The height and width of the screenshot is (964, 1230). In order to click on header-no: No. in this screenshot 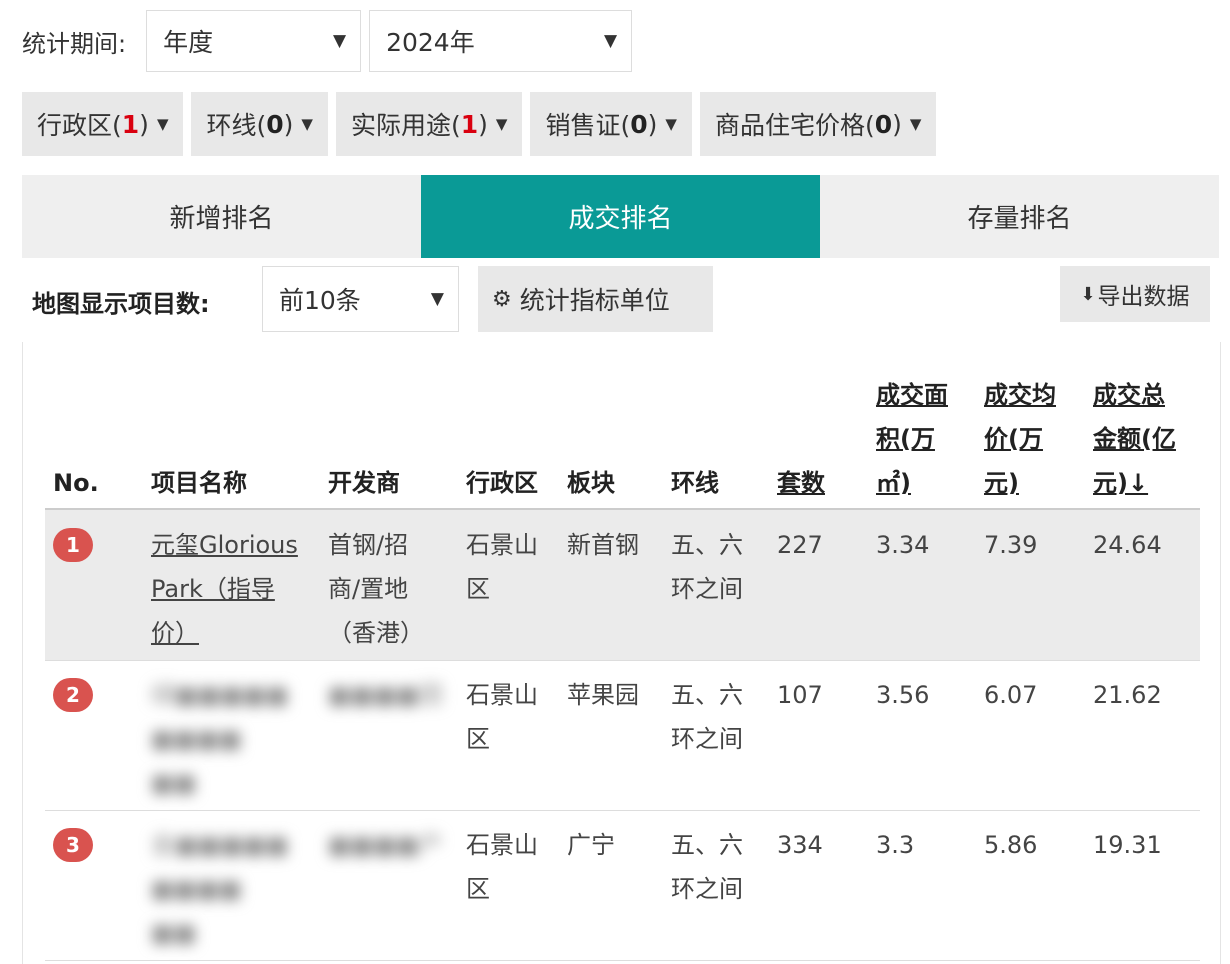, I will do `click(76, 483)`.